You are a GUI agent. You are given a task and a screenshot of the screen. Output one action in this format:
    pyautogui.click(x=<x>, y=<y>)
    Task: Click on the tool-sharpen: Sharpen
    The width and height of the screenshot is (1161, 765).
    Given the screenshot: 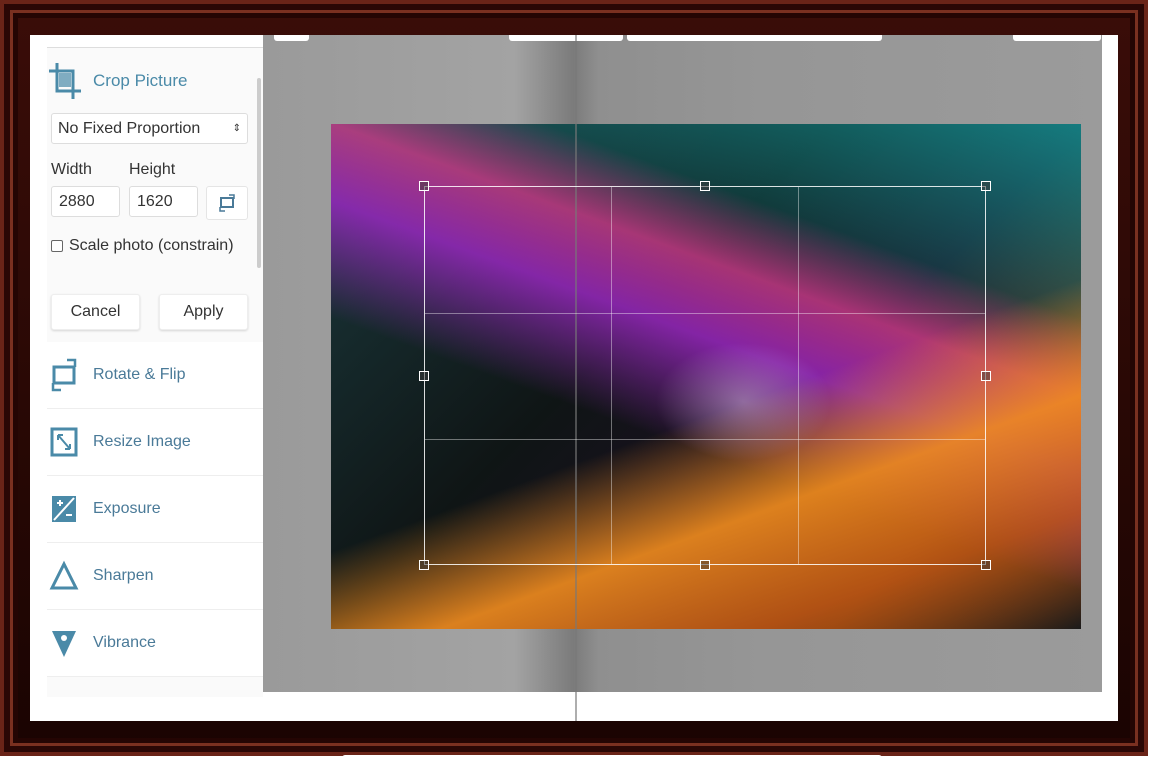 What is the action you would take?
    pyautogui.click(x=155, y=576)
    